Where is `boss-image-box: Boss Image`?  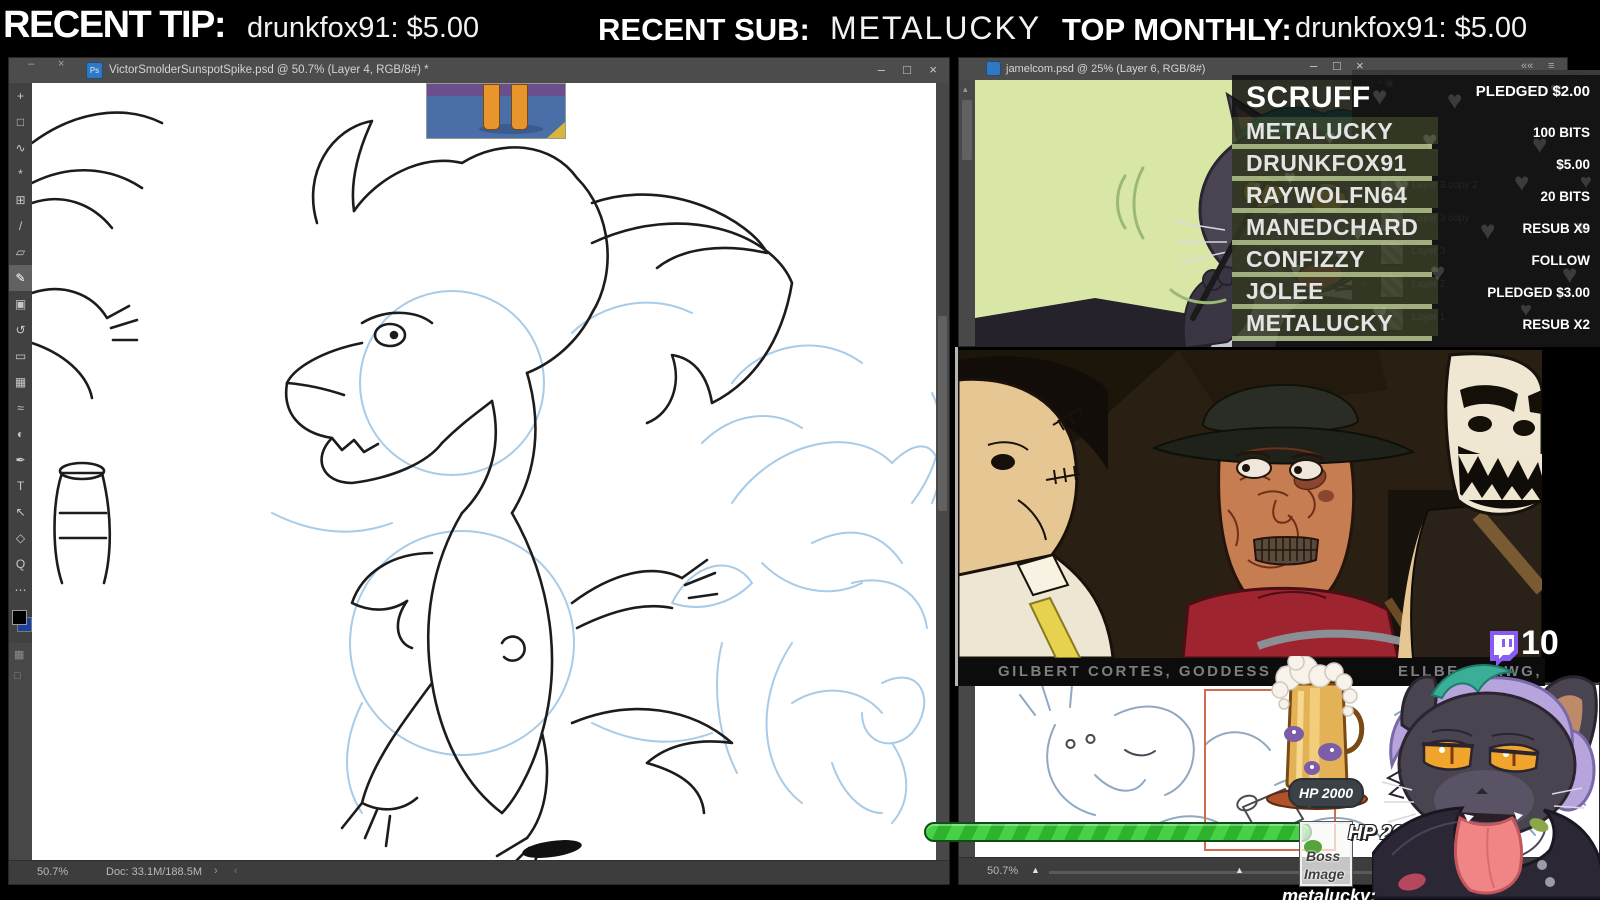
boss-image-box: Boss Image is located at coordinates (1326, 854).